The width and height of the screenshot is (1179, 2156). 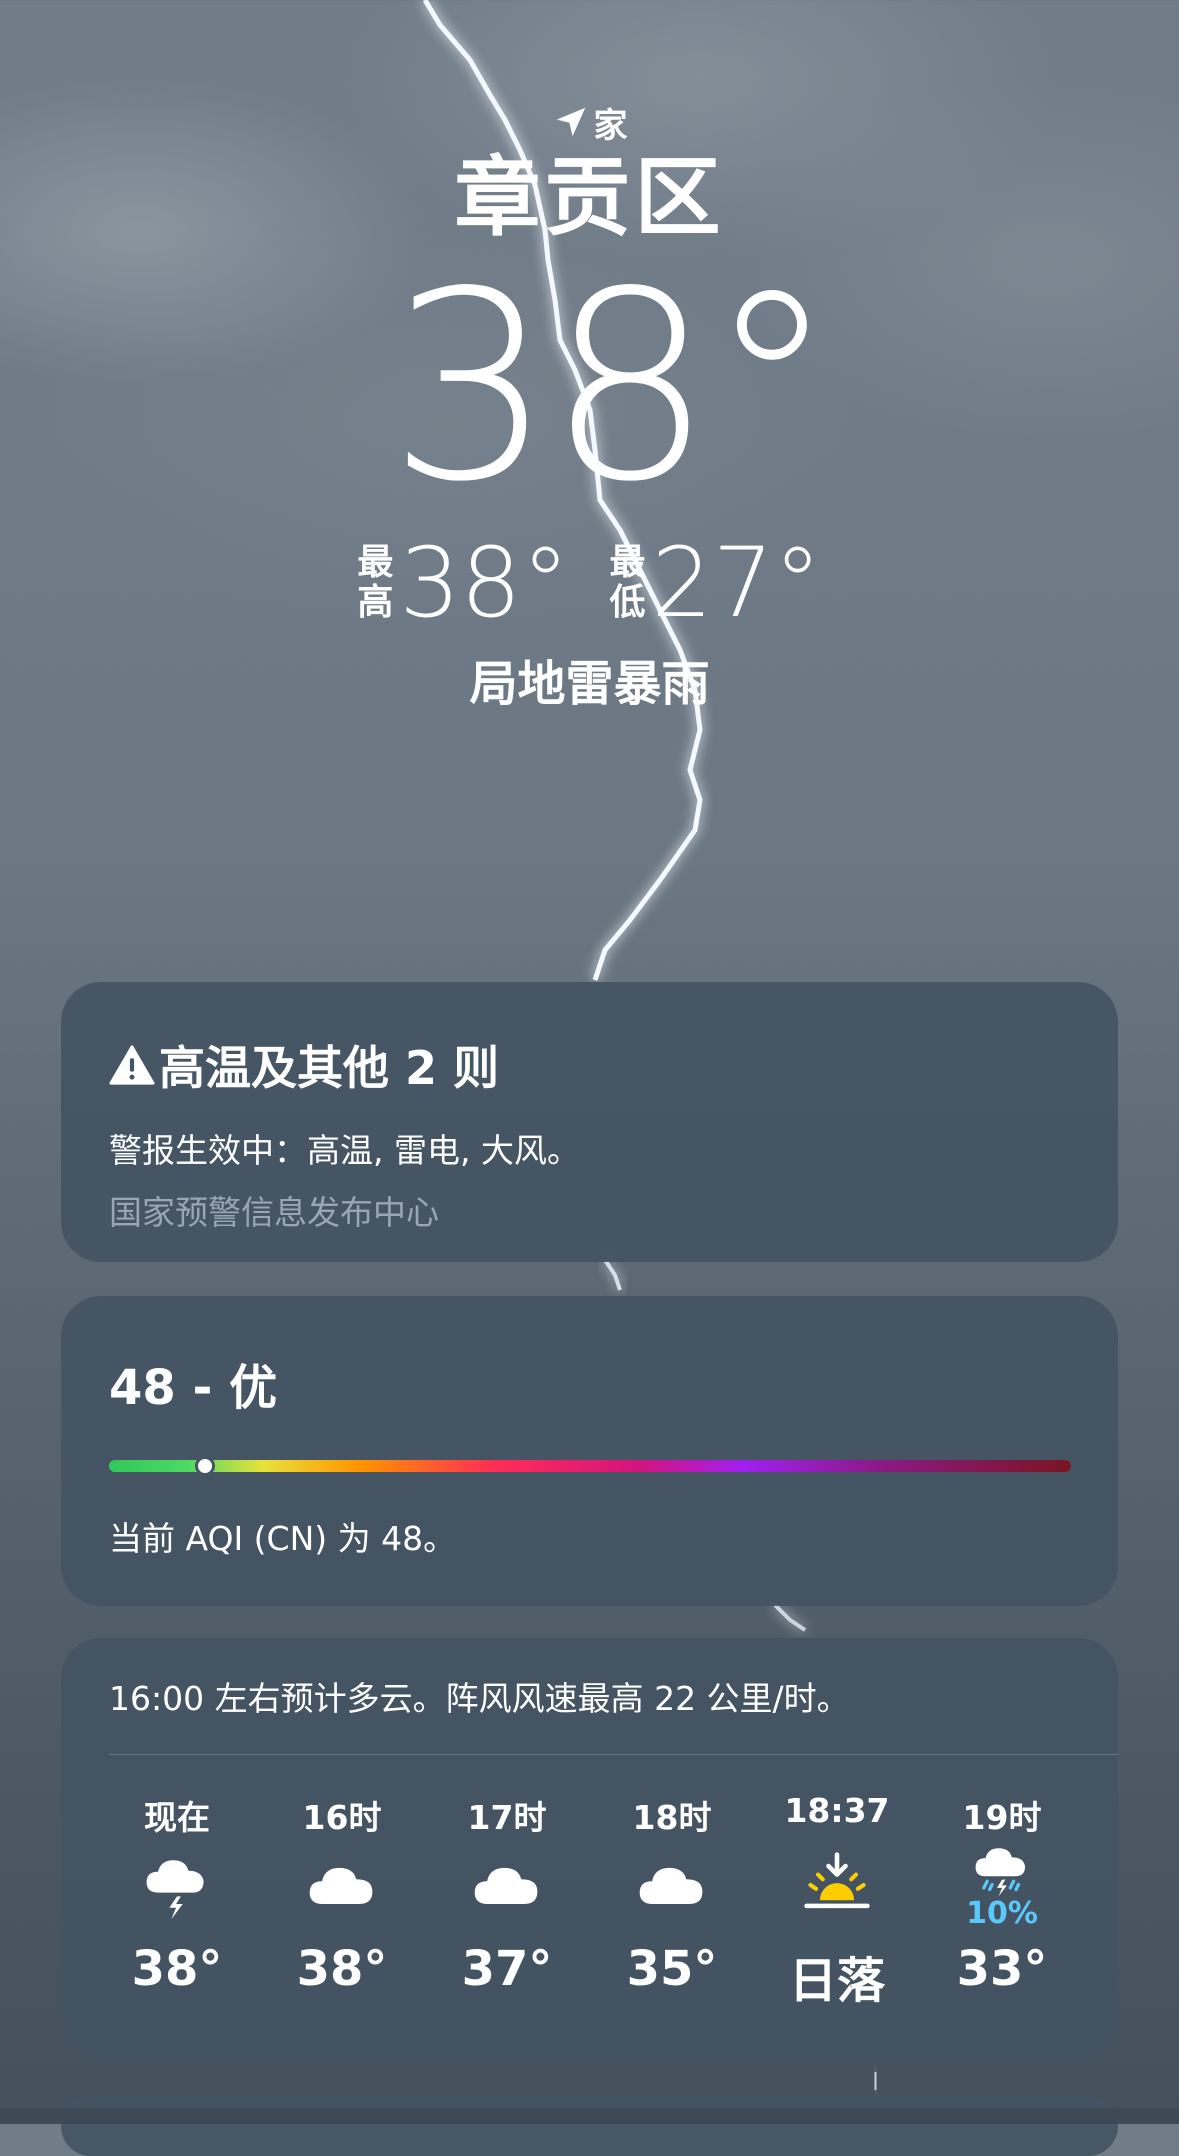 I want to click on hour-label: 现在, so click(x=177, y=1817).